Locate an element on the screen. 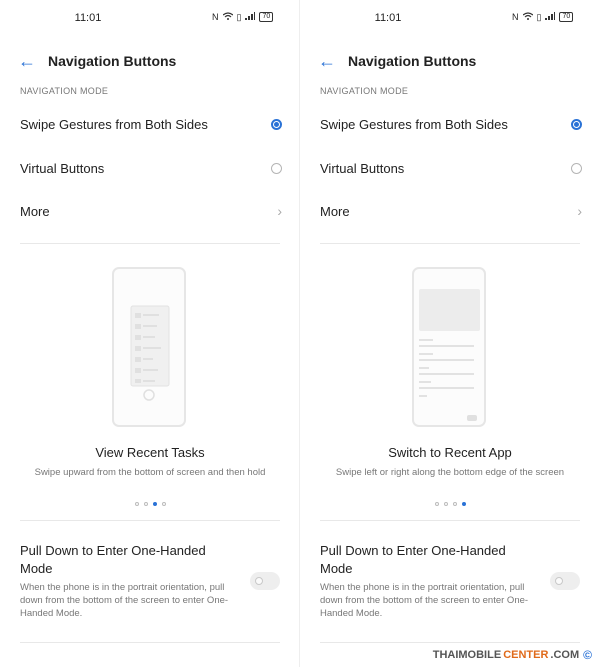 The height and width of the screenshot is (667, 600). recent-tasks-illustration is located at coordinates (149, 347).